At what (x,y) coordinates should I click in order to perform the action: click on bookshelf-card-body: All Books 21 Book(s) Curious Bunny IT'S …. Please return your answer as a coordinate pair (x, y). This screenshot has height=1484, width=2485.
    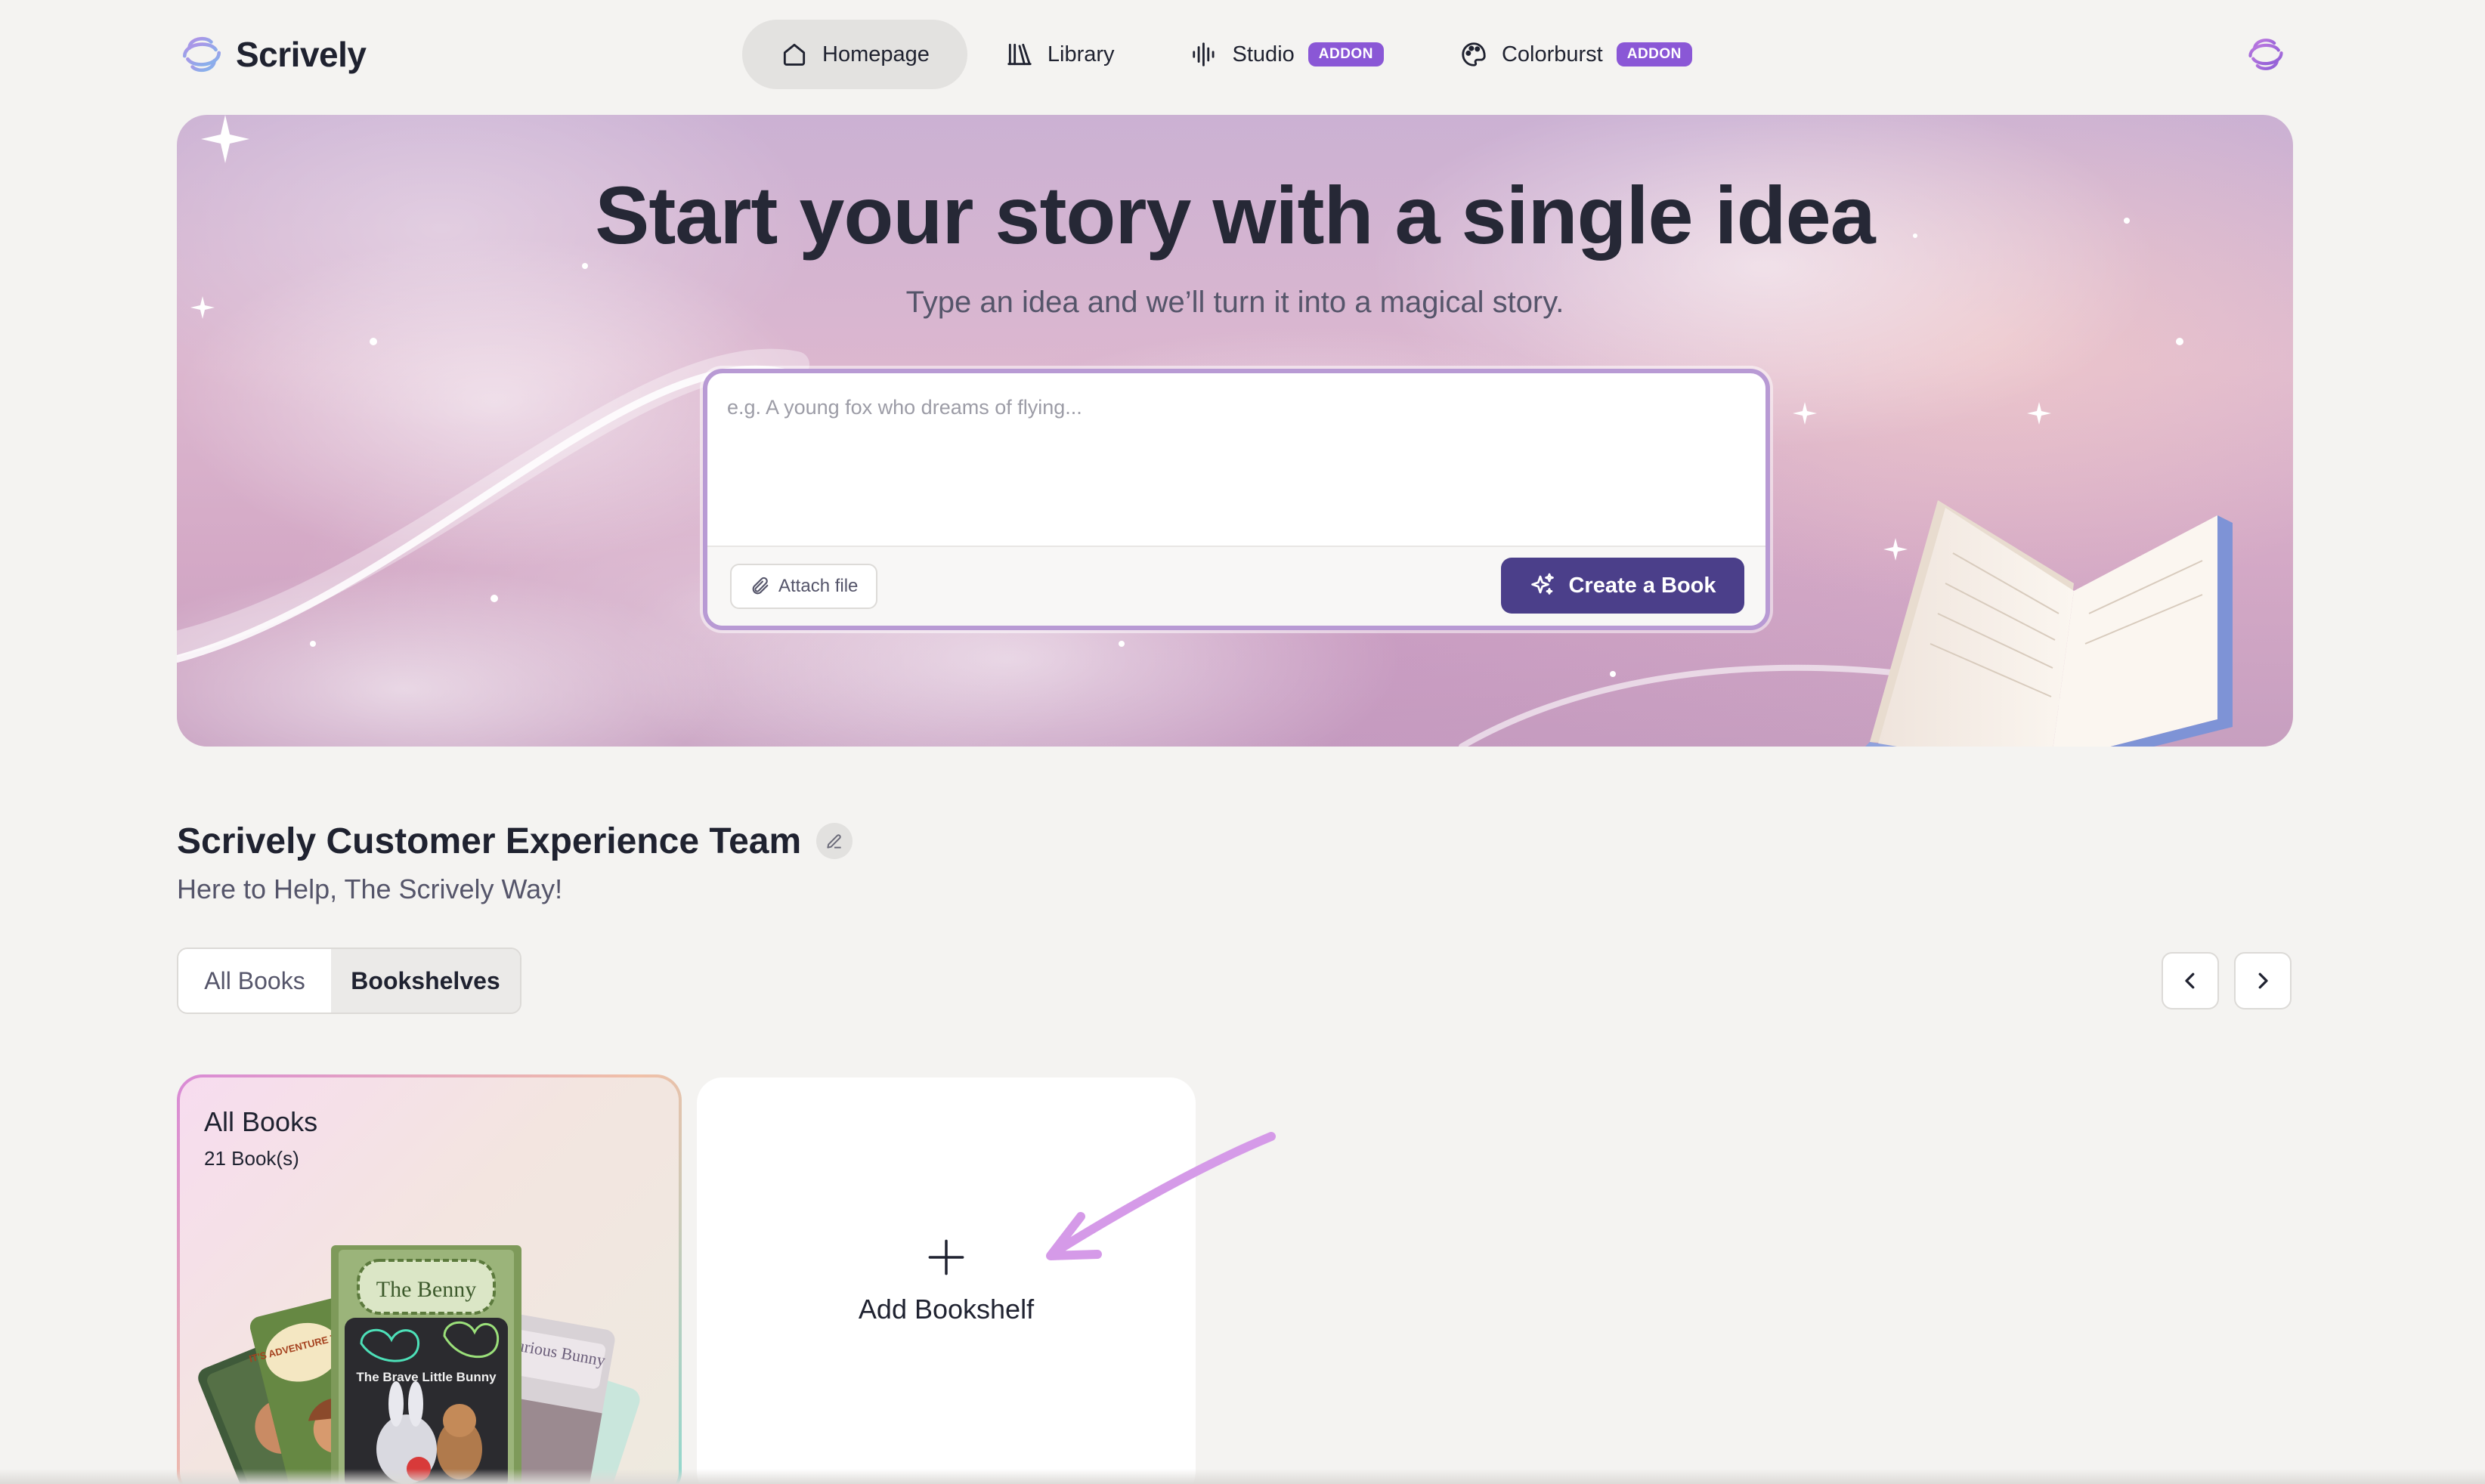
    Looking at the image, I should click on (429, 1280).